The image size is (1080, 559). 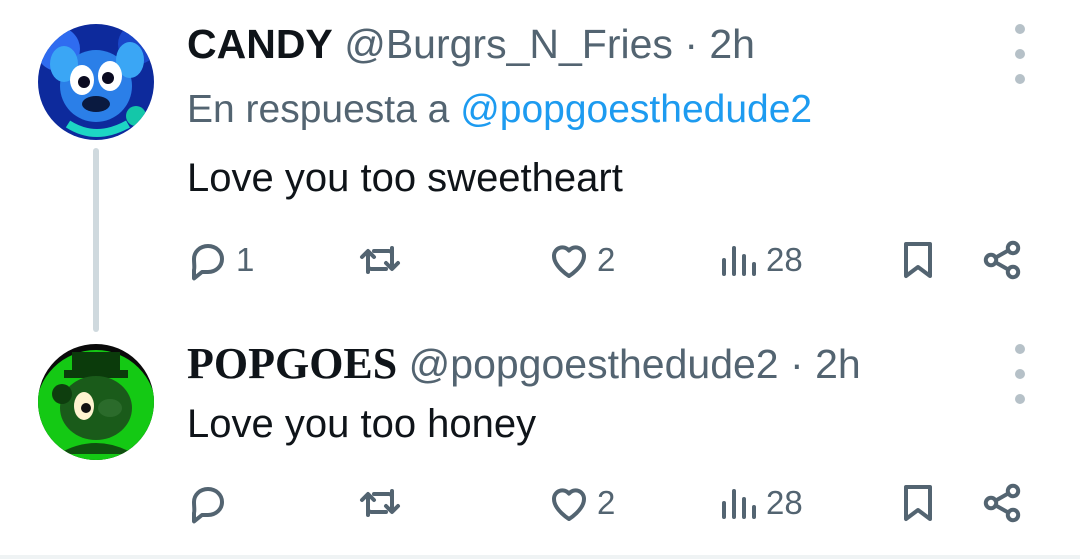 What do you see at coordinates (594, 364) in the screenshot?
I see `user-handle: @popgoesthedude2` at bounding box center [594, 364].